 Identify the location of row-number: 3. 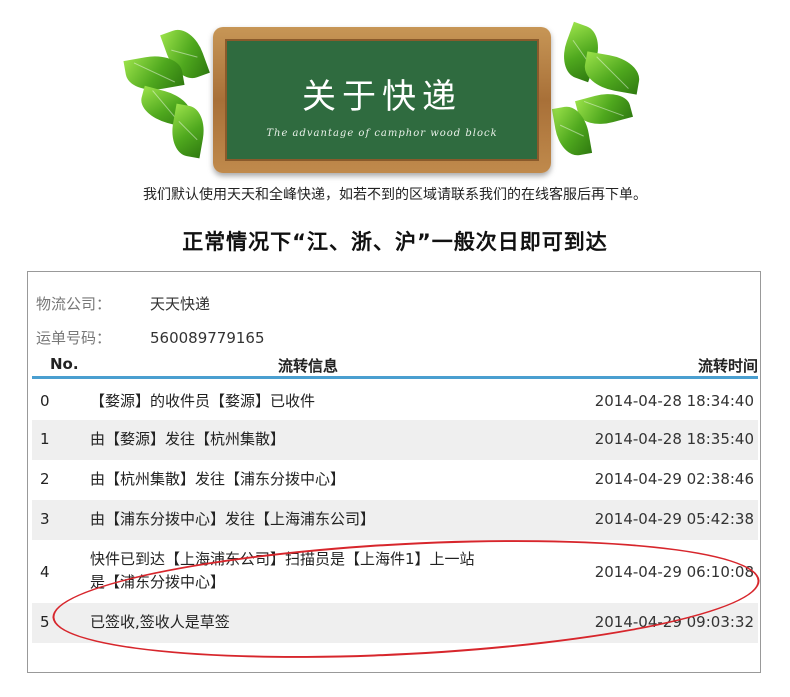
(45, 519).